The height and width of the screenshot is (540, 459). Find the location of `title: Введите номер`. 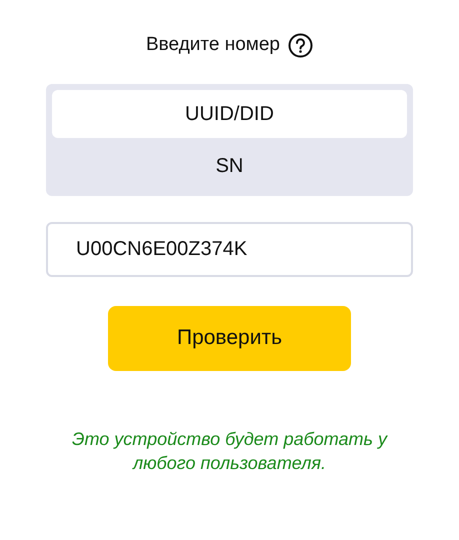

title: Введите номер is located at coordinates (213, 45).